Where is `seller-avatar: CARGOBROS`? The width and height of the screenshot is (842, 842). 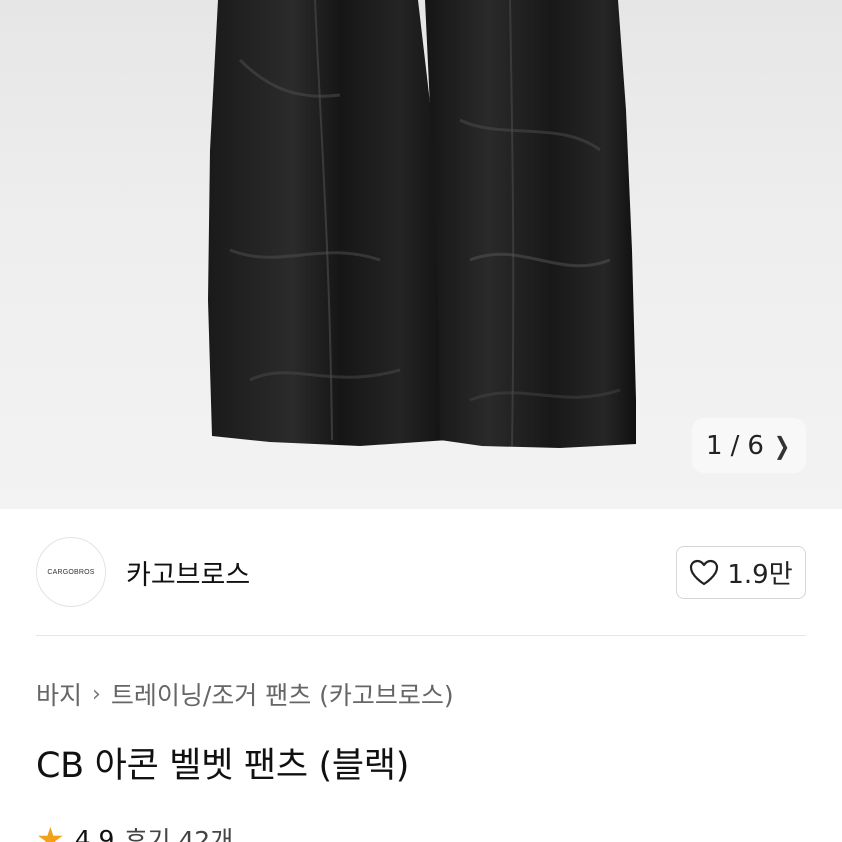
seller-avatar: CARGOBROS is located at coordinates (71, 572).